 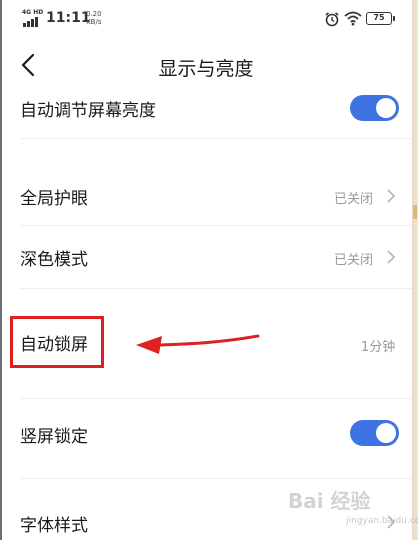 I want to click on app-header: 显示与亮度, so click(x=206, y=64).